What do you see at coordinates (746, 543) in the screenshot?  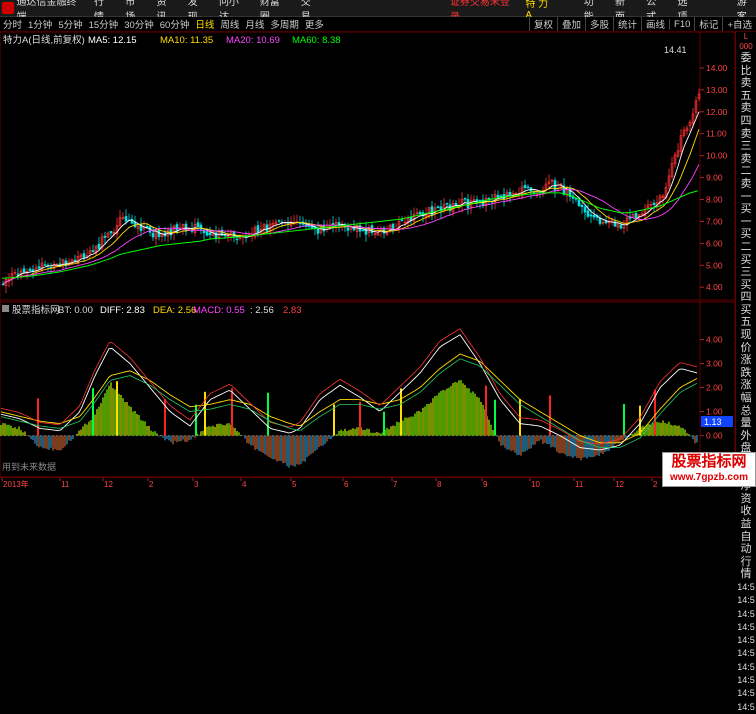 I see `panel-item-auto: 自动` at bounding box center [746, 543].